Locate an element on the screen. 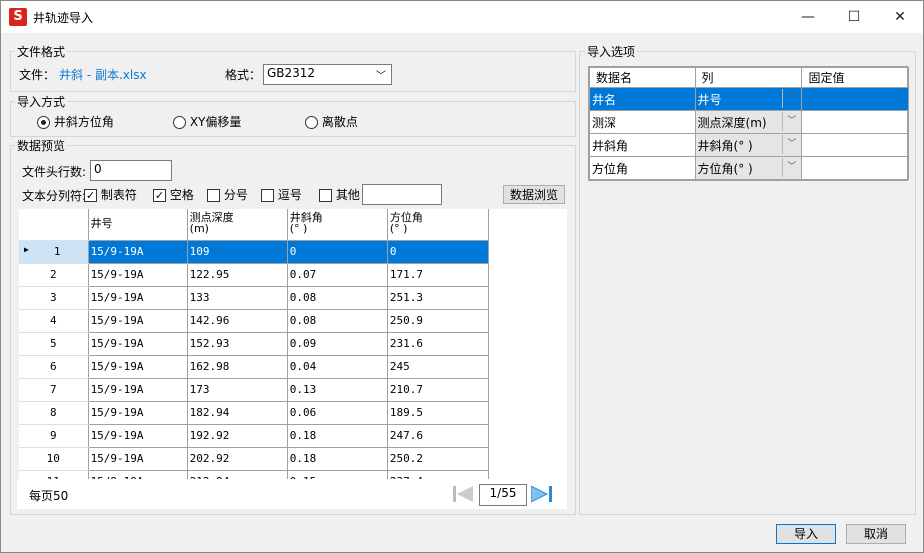 The width and height of the screenshot is (924, 553). data-name-cell: 测深 is located at coordinates (642, 122).